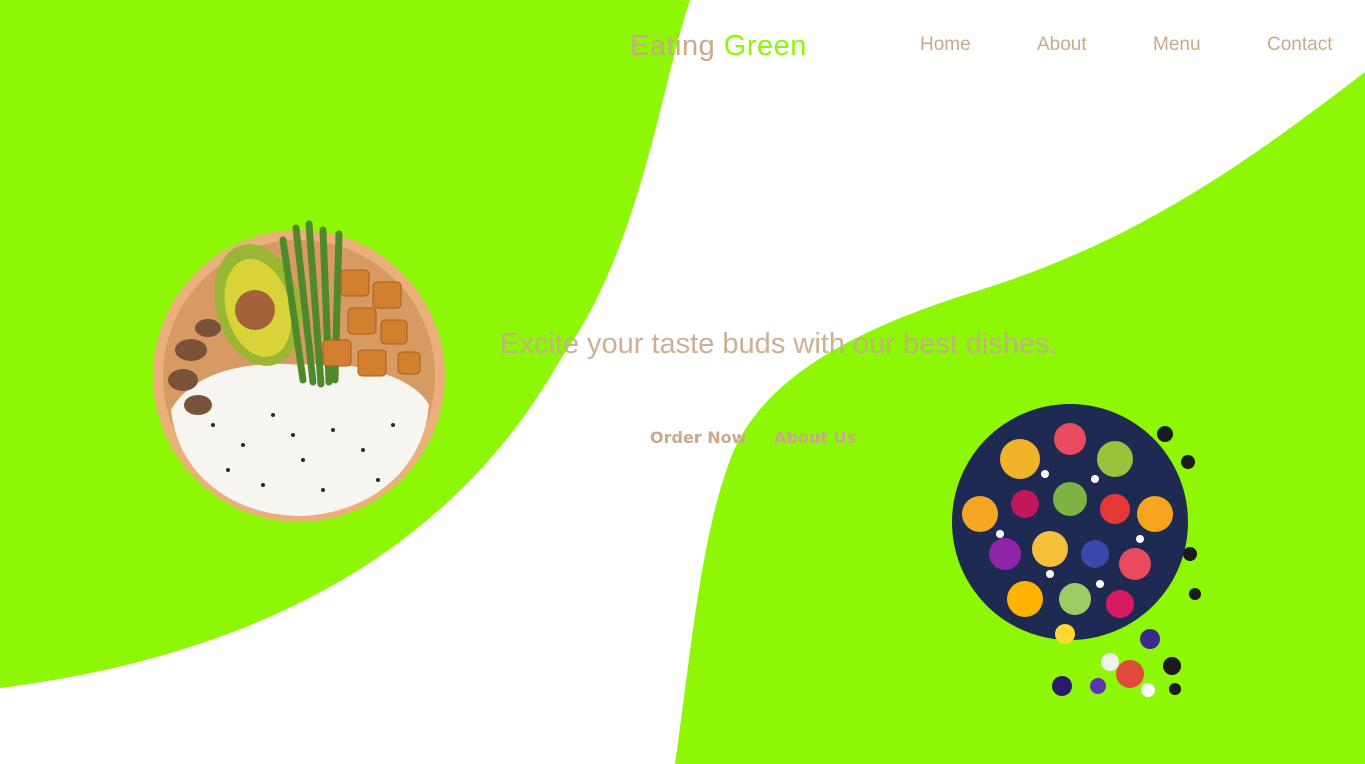 The width and height of the screenshot is (1365, 764). Describe the element at coordinates (682, 46) in the screenshot. I see `main-nav: Home About Menu Contact` at that location.